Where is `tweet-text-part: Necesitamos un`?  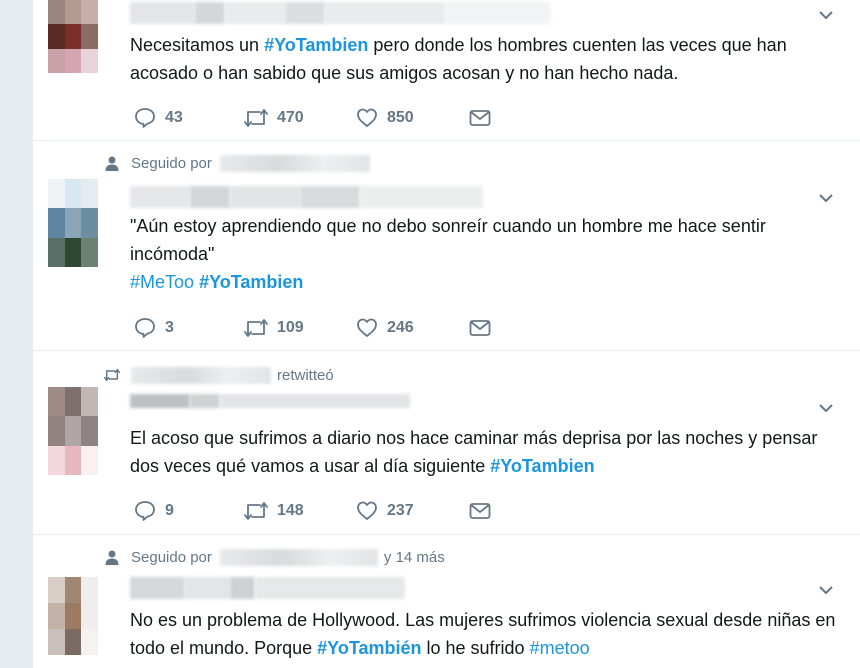 tweet-text-part: Necesitamos un is located at coordinates (197, 45).